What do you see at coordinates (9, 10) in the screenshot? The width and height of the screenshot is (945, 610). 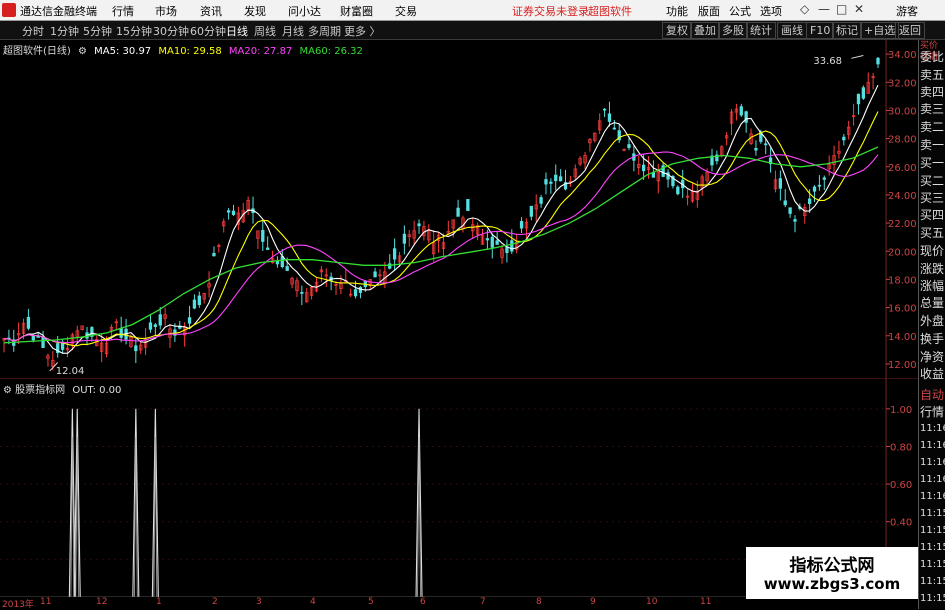 I see `app-logo-icon` at bounding box center [9, 10].